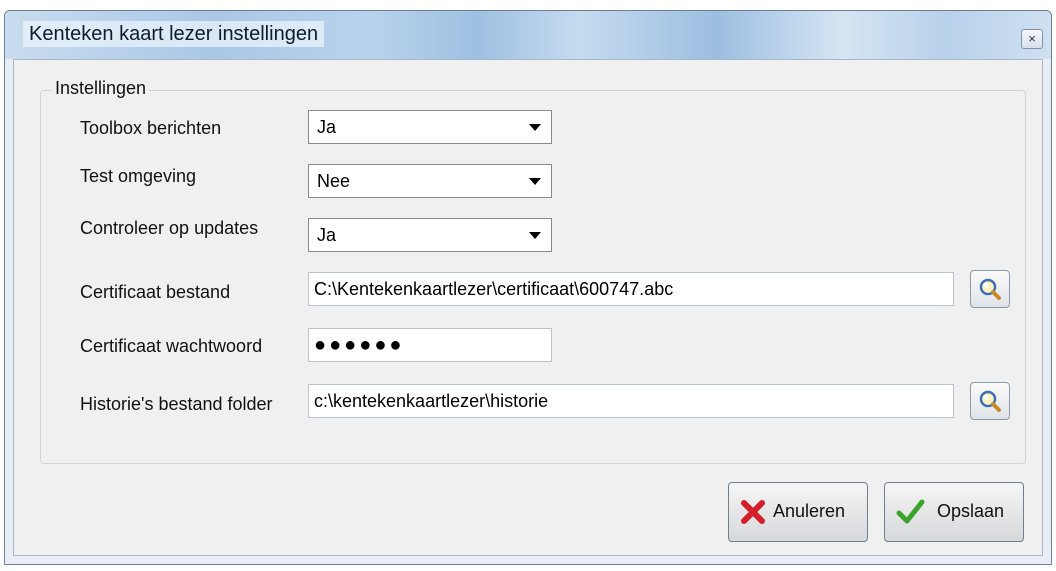 This screenshot has height=571, width=1056. I want to click on test-env-label: Test omgeving, so click(138, 176).